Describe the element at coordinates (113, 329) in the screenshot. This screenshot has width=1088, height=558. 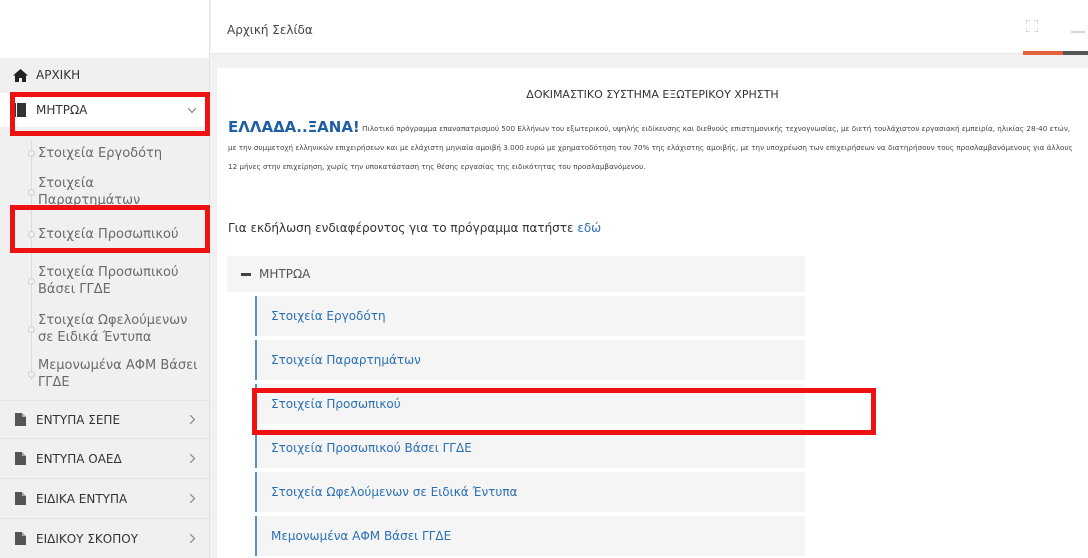
I see `sidebar-subitem-label: Στοιχεία Ωφελούμενων σε Ειδικά Έντυπα` at that location.